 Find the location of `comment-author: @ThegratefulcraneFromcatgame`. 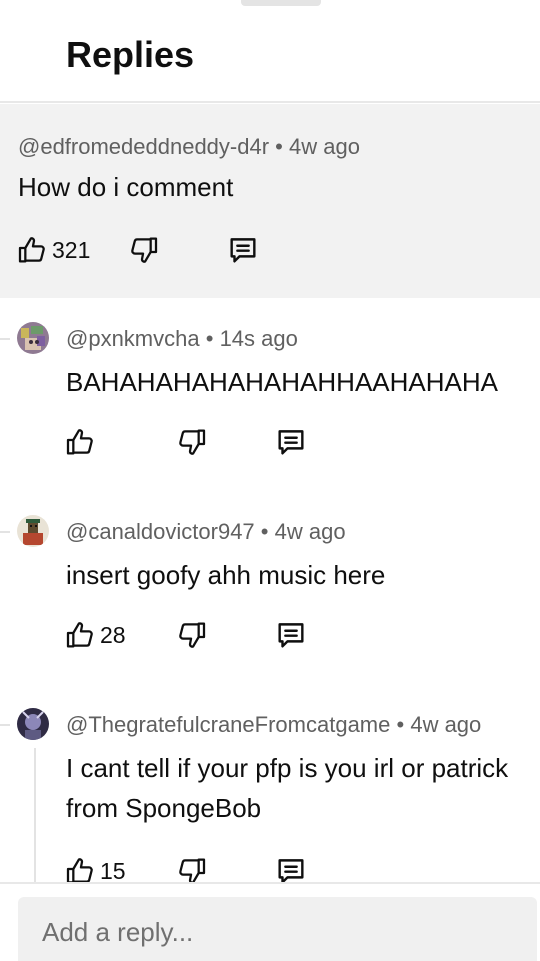

comment-author: @ThegratefulcraneFromcatgame is located at coordinates (228, 724).